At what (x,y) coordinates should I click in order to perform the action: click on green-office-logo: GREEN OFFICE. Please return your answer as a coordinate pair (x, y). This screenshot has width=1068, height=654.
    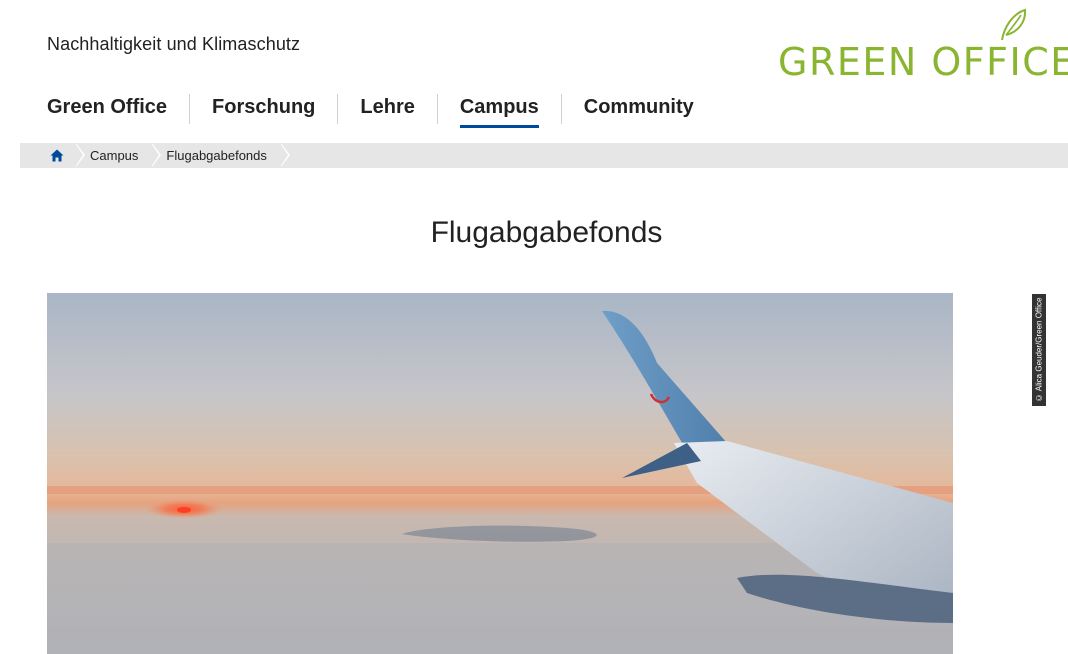
    Looking at the image, I should click on (920, 48).